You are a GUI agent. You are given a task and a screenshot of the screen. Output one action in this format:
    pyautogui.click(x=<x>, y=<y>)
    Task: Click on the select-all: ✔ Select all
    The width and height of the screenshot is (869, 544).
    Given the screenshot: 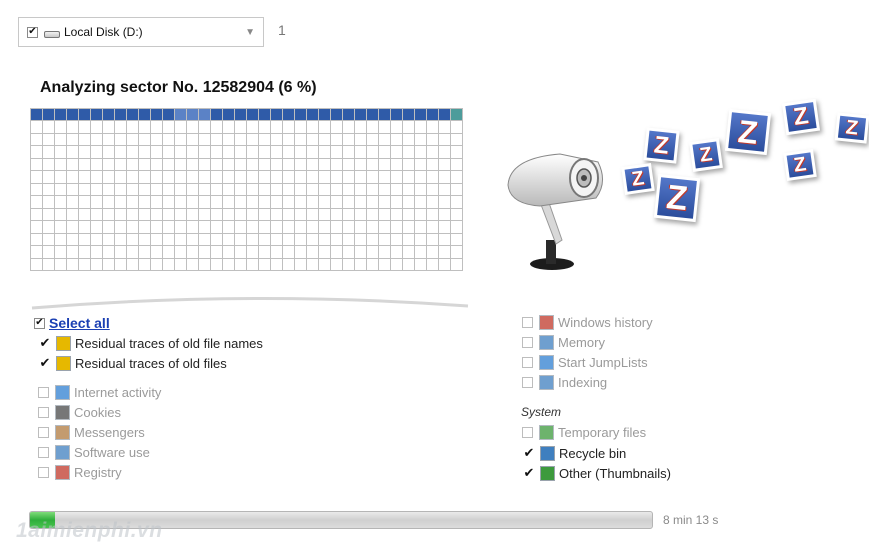 What is the action you would take?
    pyautogui.click(x=72, y=323)
    